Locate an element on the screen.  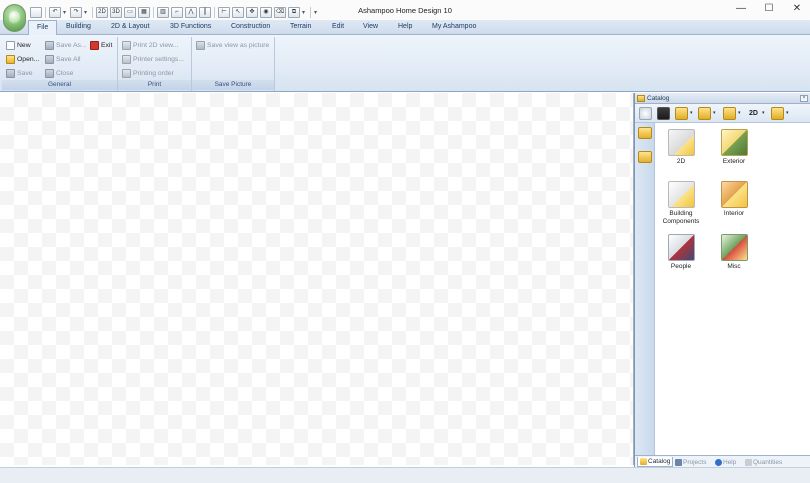
new-label: New is located at coordinates (24, 45).